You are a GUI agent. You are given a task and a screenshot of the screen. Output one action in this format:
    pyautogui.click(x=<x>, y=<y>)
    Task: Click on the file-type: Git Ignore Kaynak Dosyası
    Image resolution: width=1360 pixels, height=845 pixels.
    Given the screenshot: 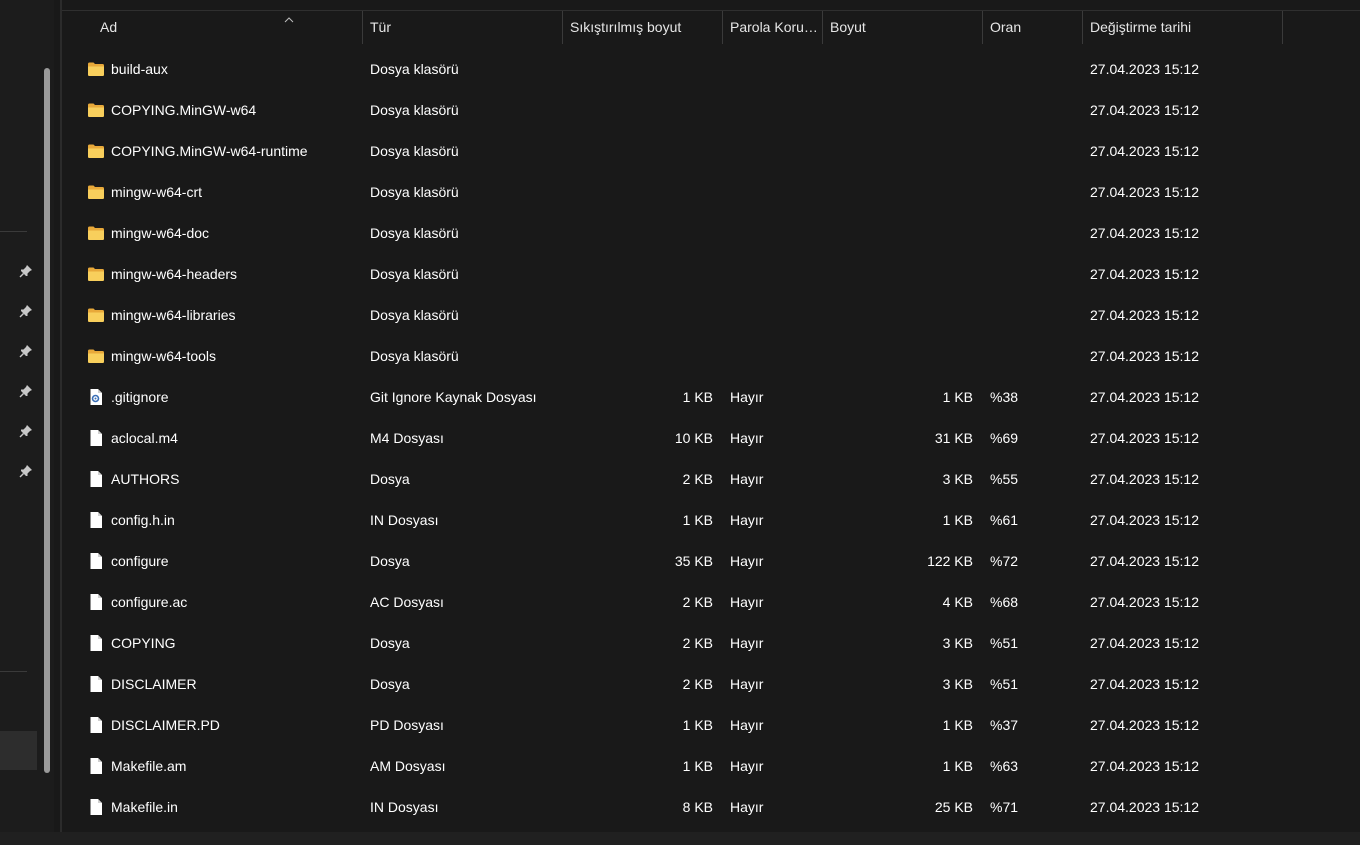 What is the action you would take?
    pyautogui.click(x=453, y=397)
    